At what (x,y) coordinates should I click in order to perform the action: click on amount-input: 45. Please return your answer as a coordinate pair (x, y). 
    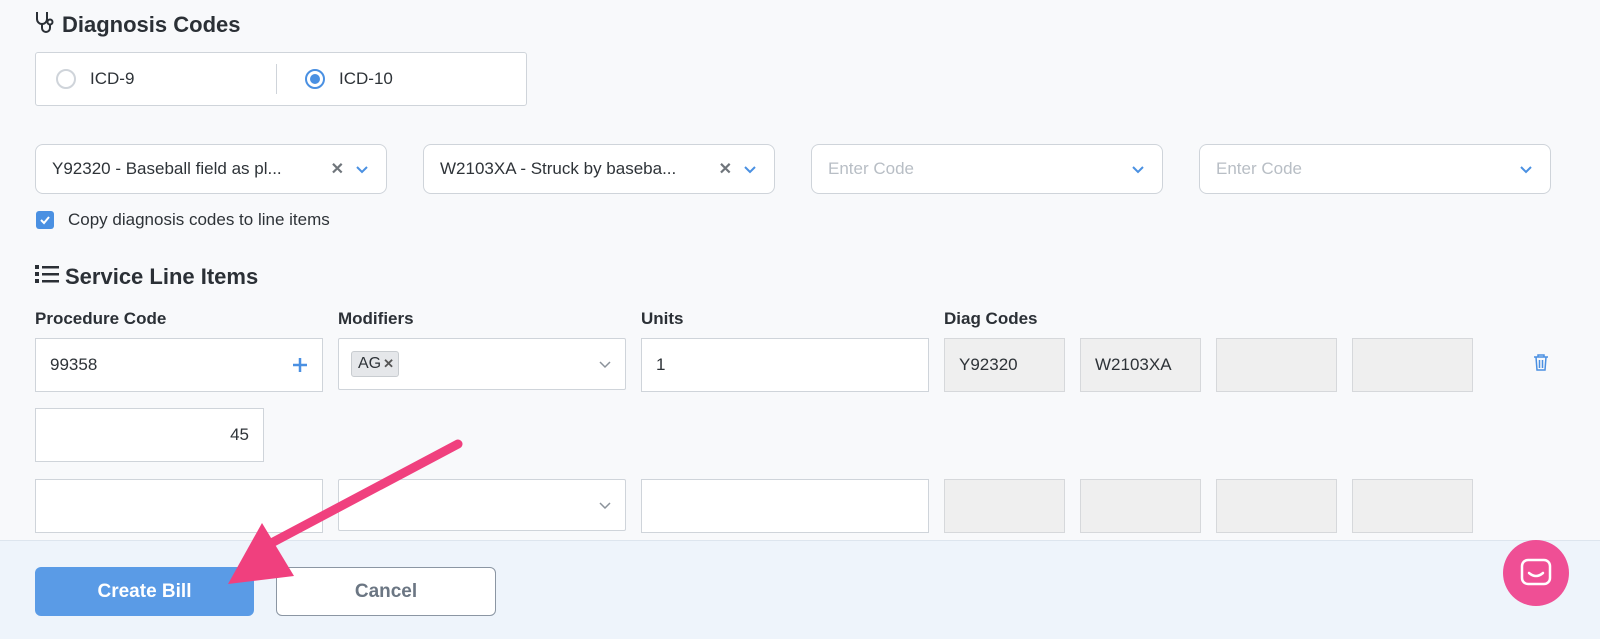
    Looking at the image, I should click on (149, 435).